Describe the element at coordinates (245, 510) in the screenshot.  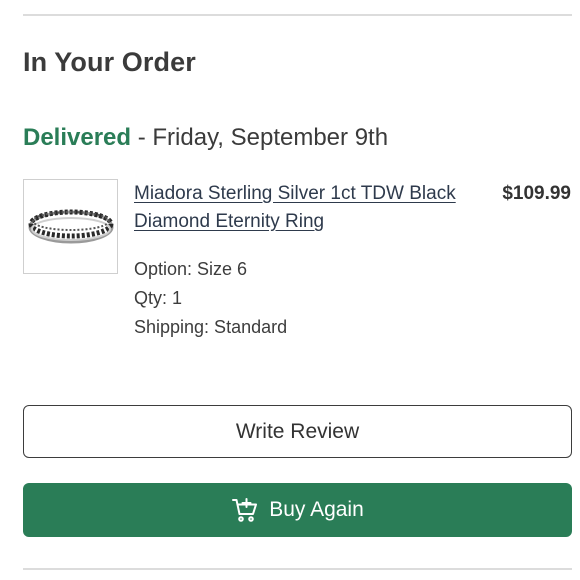
I see `cart-add-icon` at that location.